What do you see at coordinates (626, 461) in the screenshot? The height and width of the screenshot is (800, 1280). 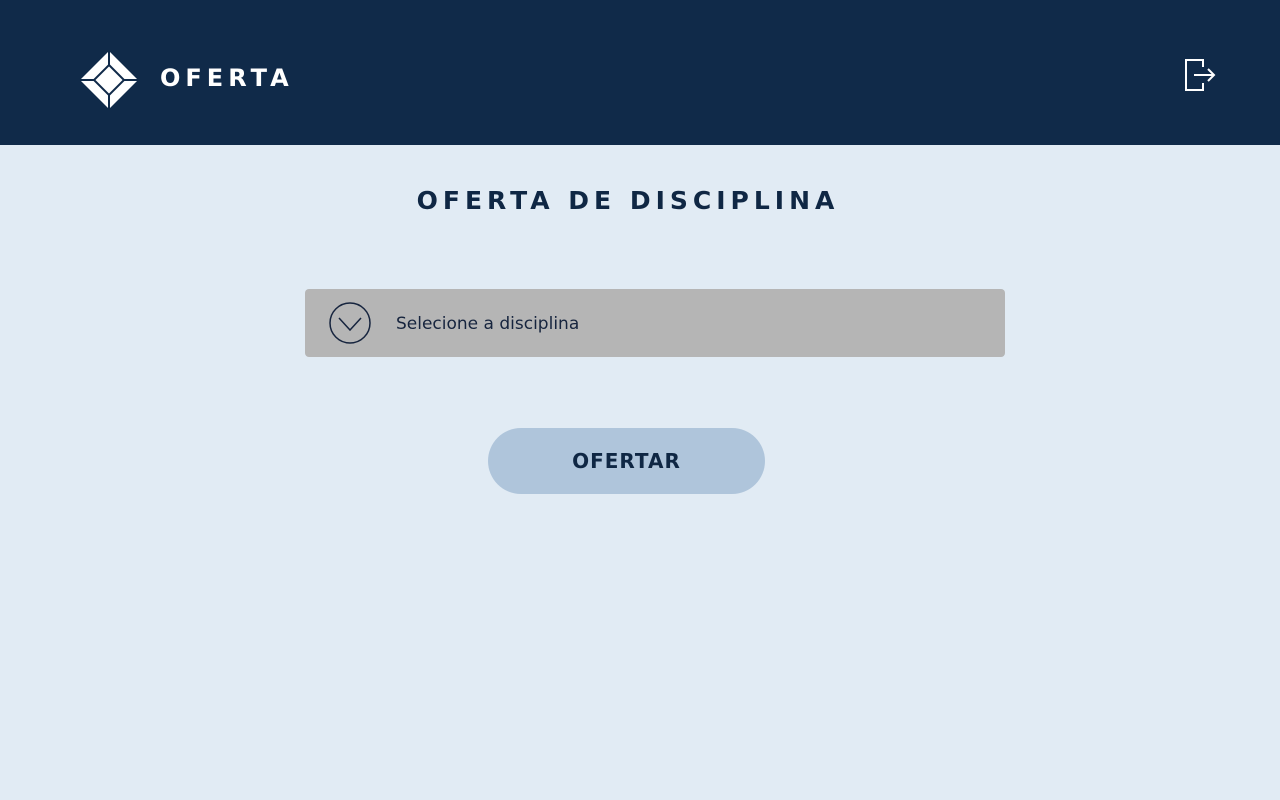 I see `ofertar-button: OFERTAR` at bounding box center [626, 461].